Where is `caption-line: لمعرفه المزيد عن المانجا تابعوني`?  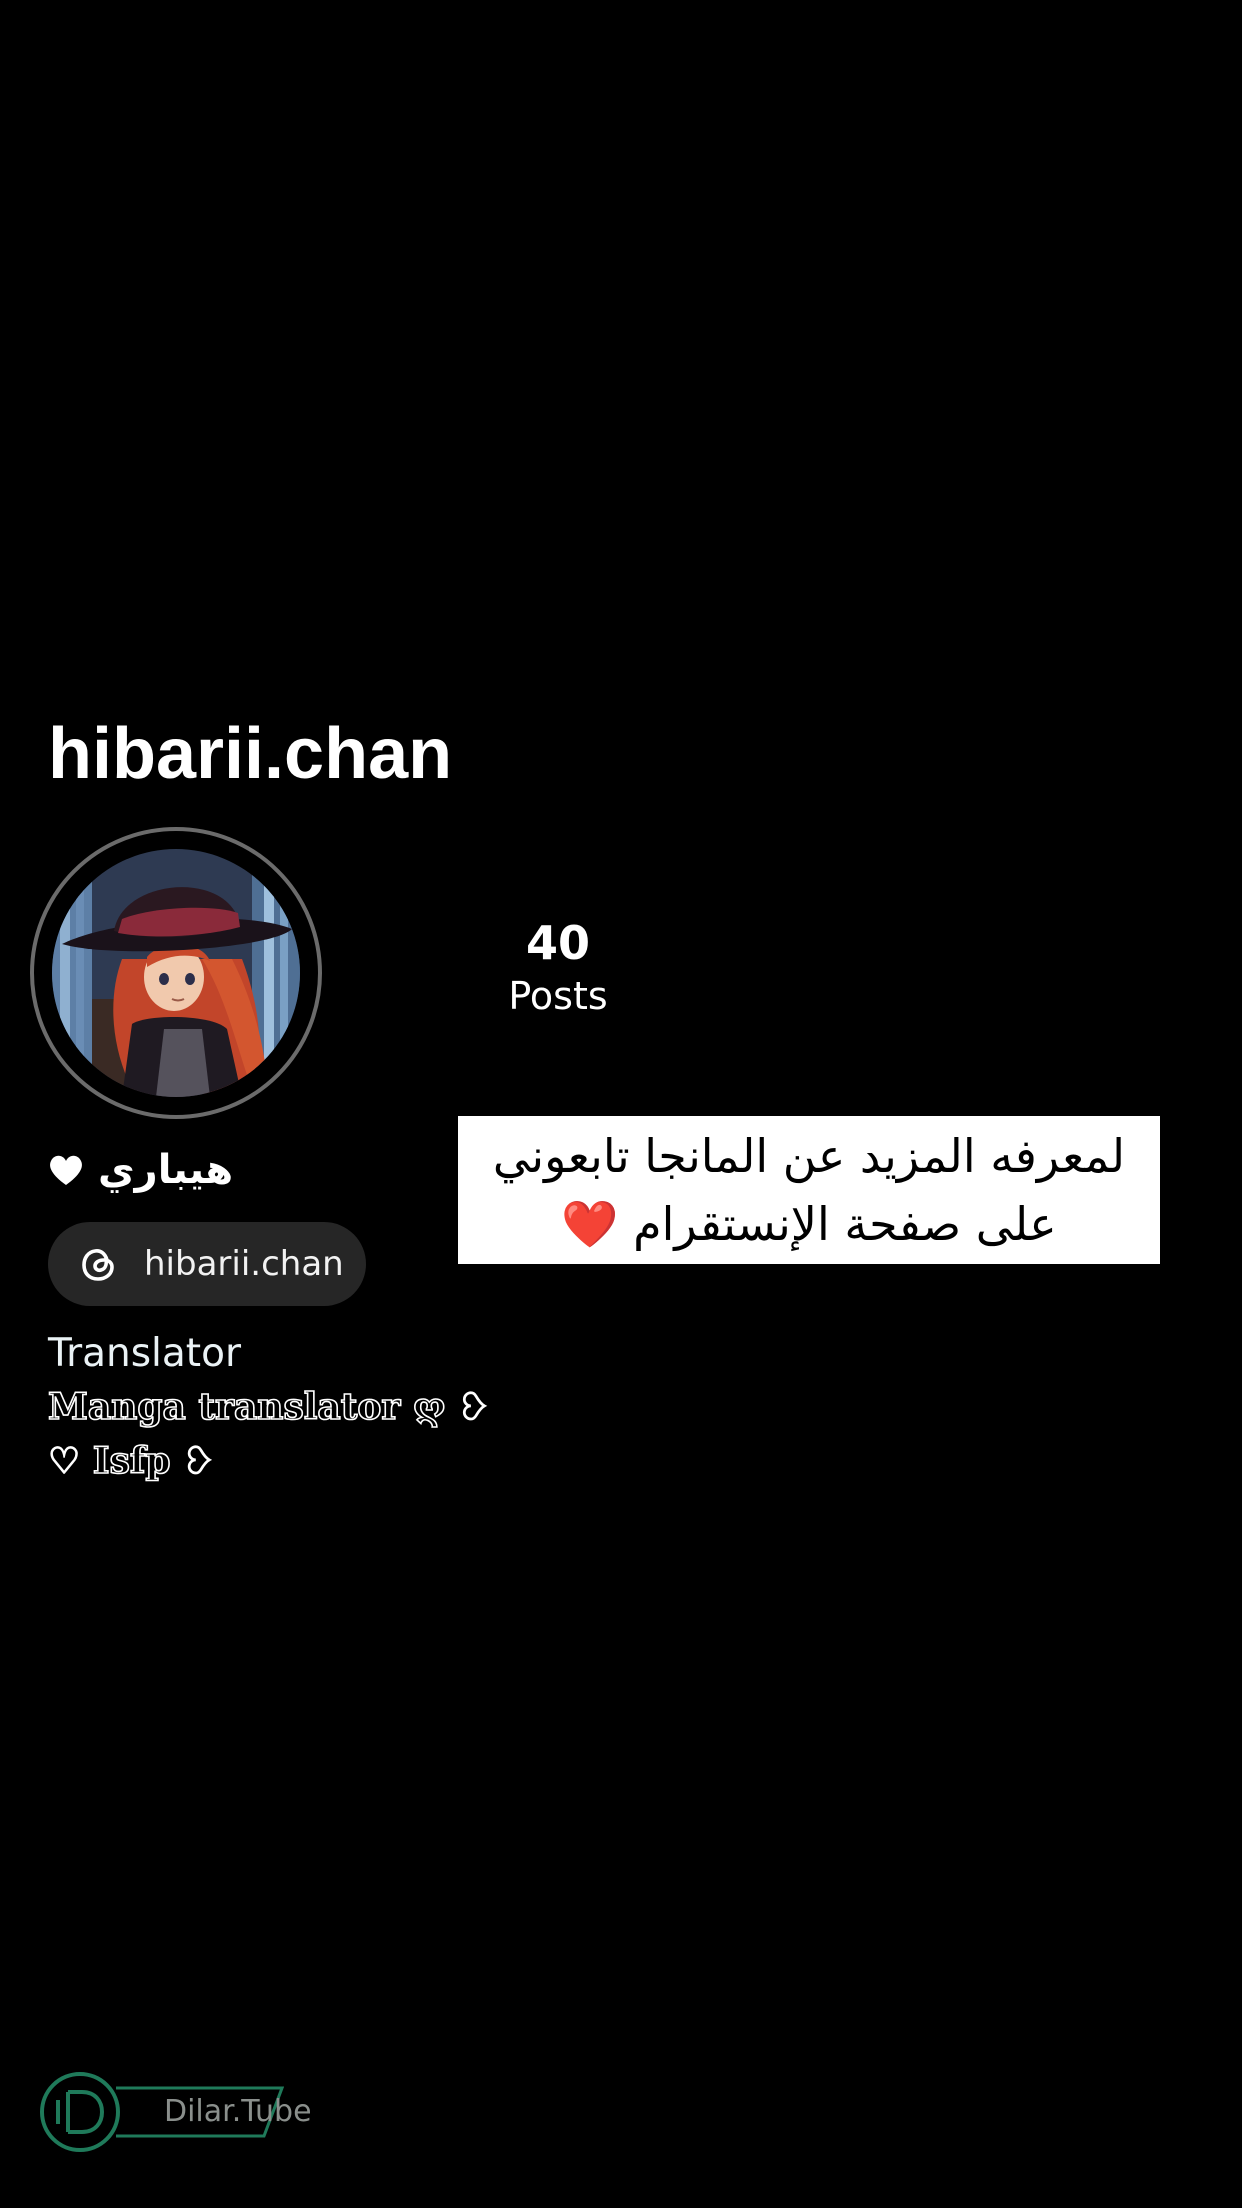 caption-line: لمعرفه المزيد عن المانجا تابعوني is located at coordinates (809, 1156).